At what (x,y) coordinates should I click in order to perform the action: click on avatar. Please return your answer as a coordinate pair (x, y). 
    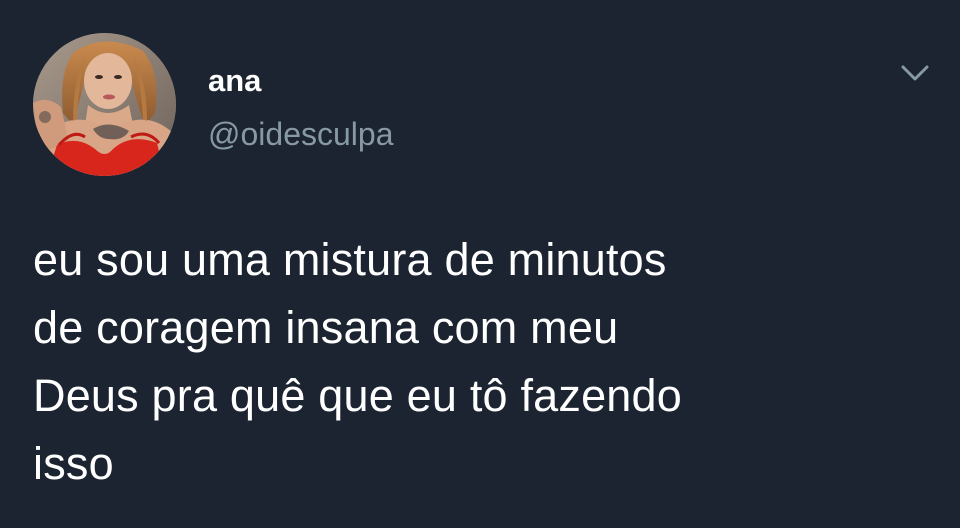
    Looking at the image, I should click on (104, 104).